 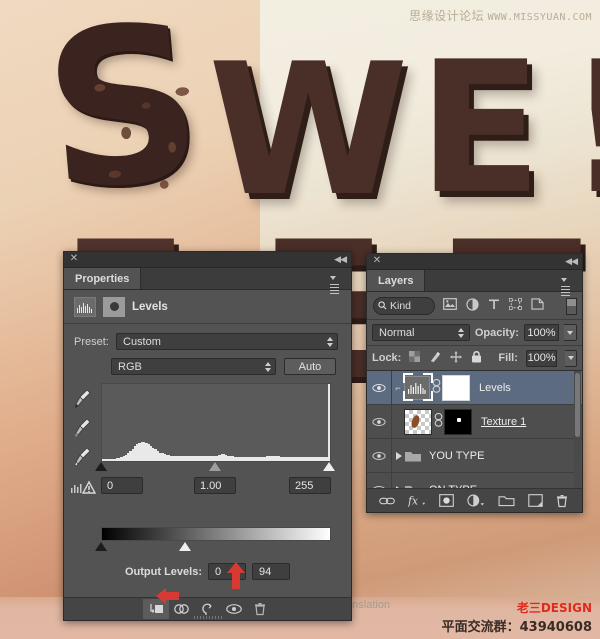 What do you see at coordinates (421, 332) in the screenshot?
I see `blend-mode-select: Normal` at bounding box center [421, 332].